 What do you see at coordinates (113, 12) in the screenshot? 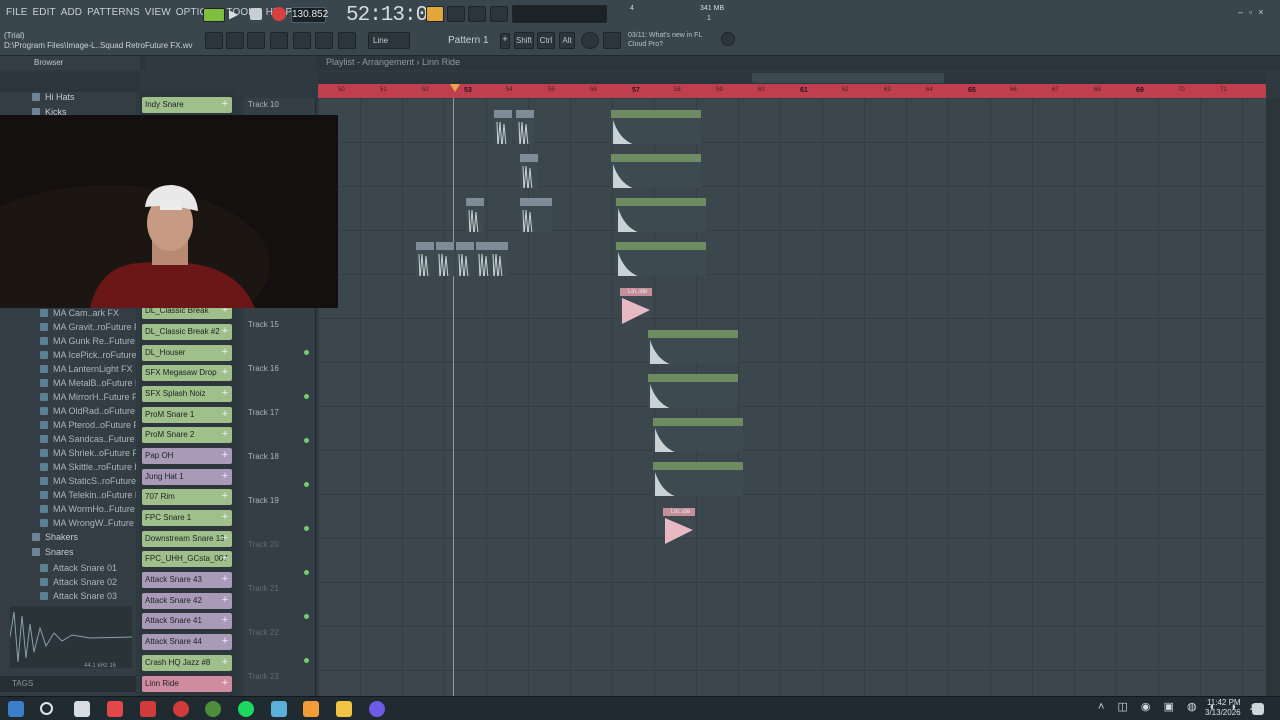
I see `menu-patterns: PATTERNS` at bounding box center [113, 12].